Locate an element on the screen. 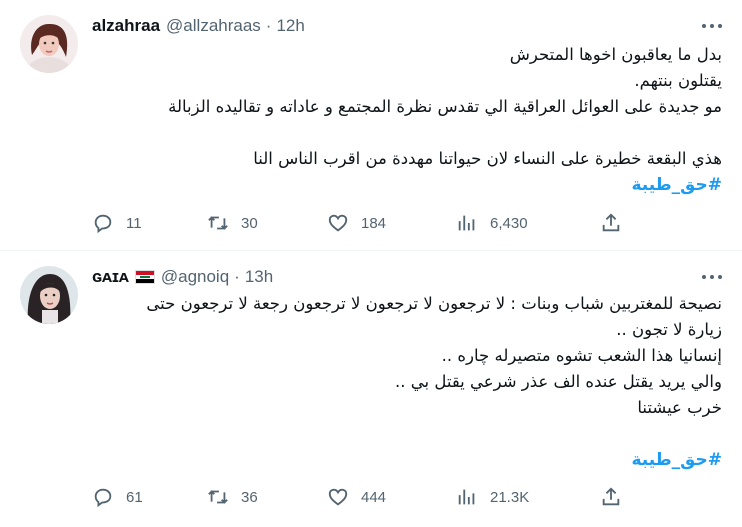 The image size is (742, 527). tweet-line: يقتلون بنتهم. is located at coordinates (678, 80).